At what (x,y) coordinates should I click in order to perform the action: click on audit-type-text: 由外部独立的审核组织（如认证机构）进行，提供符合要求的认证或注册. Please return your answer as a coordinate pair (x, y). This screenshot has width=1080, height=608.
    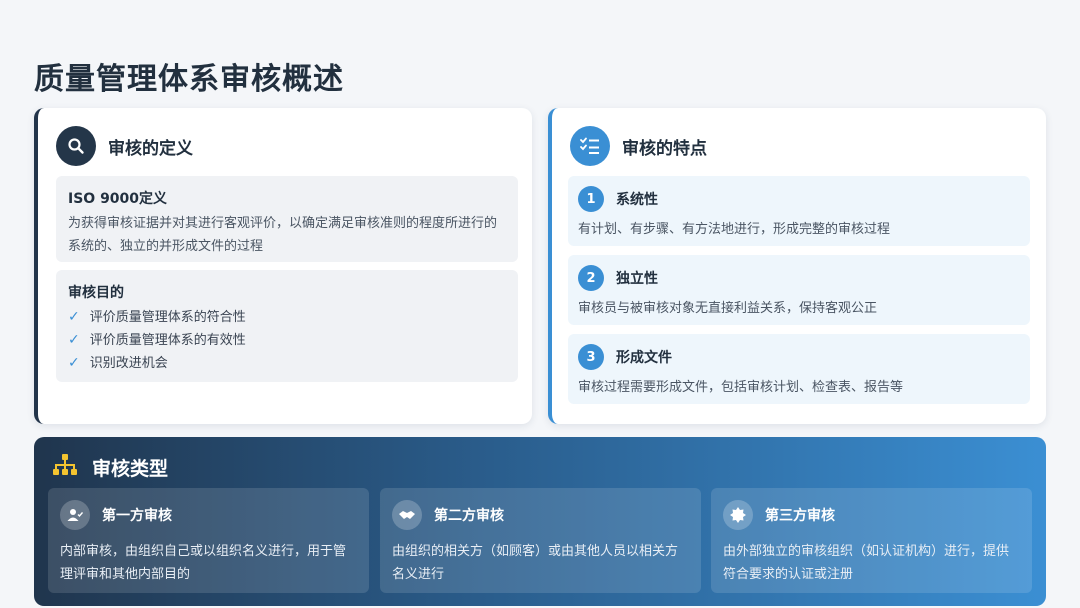
    Looking at the image, I should click on (866, 563).